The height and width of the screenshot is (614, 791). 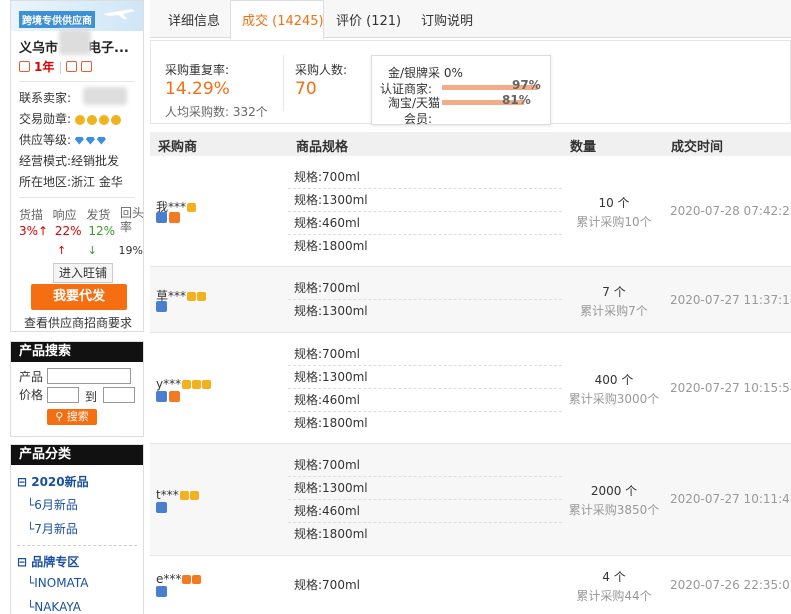 I want to click on product-search-panel: 产品搜索 产品 价格 到 ⚲ 搜索, so click(x=77, y=389).